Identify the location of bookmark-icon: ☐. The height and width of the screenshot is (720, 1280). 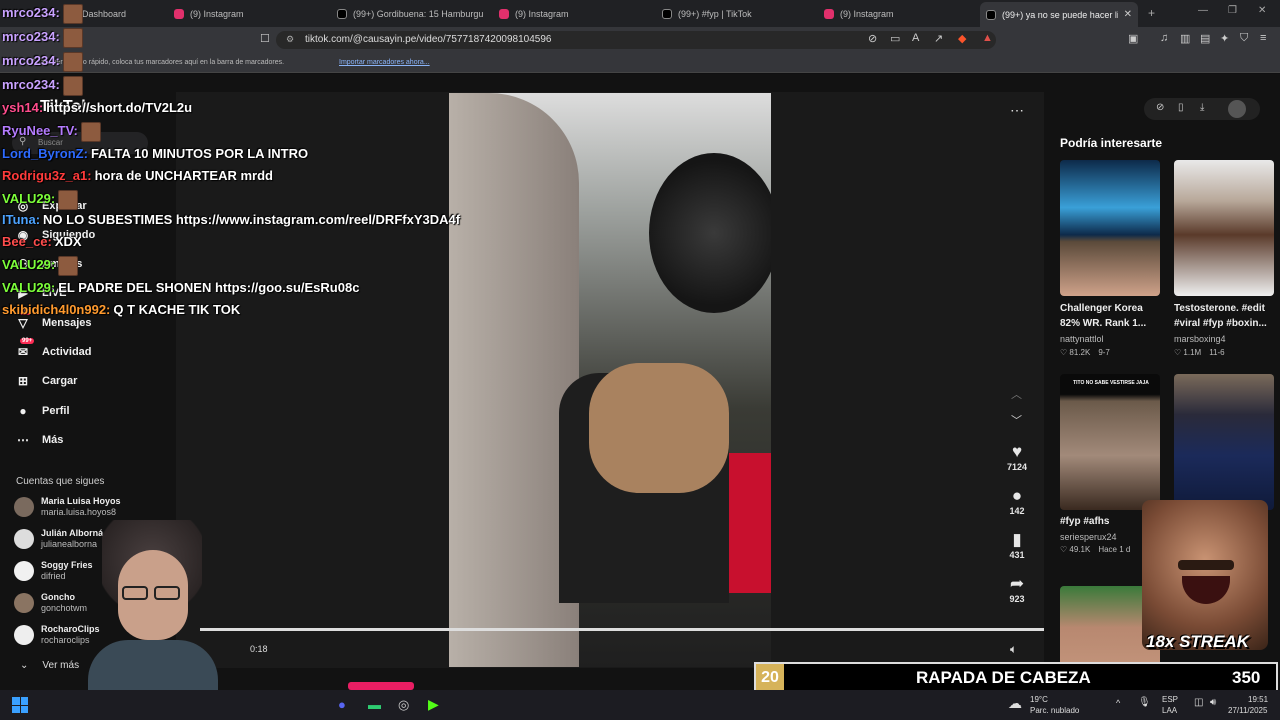
(265, 38).